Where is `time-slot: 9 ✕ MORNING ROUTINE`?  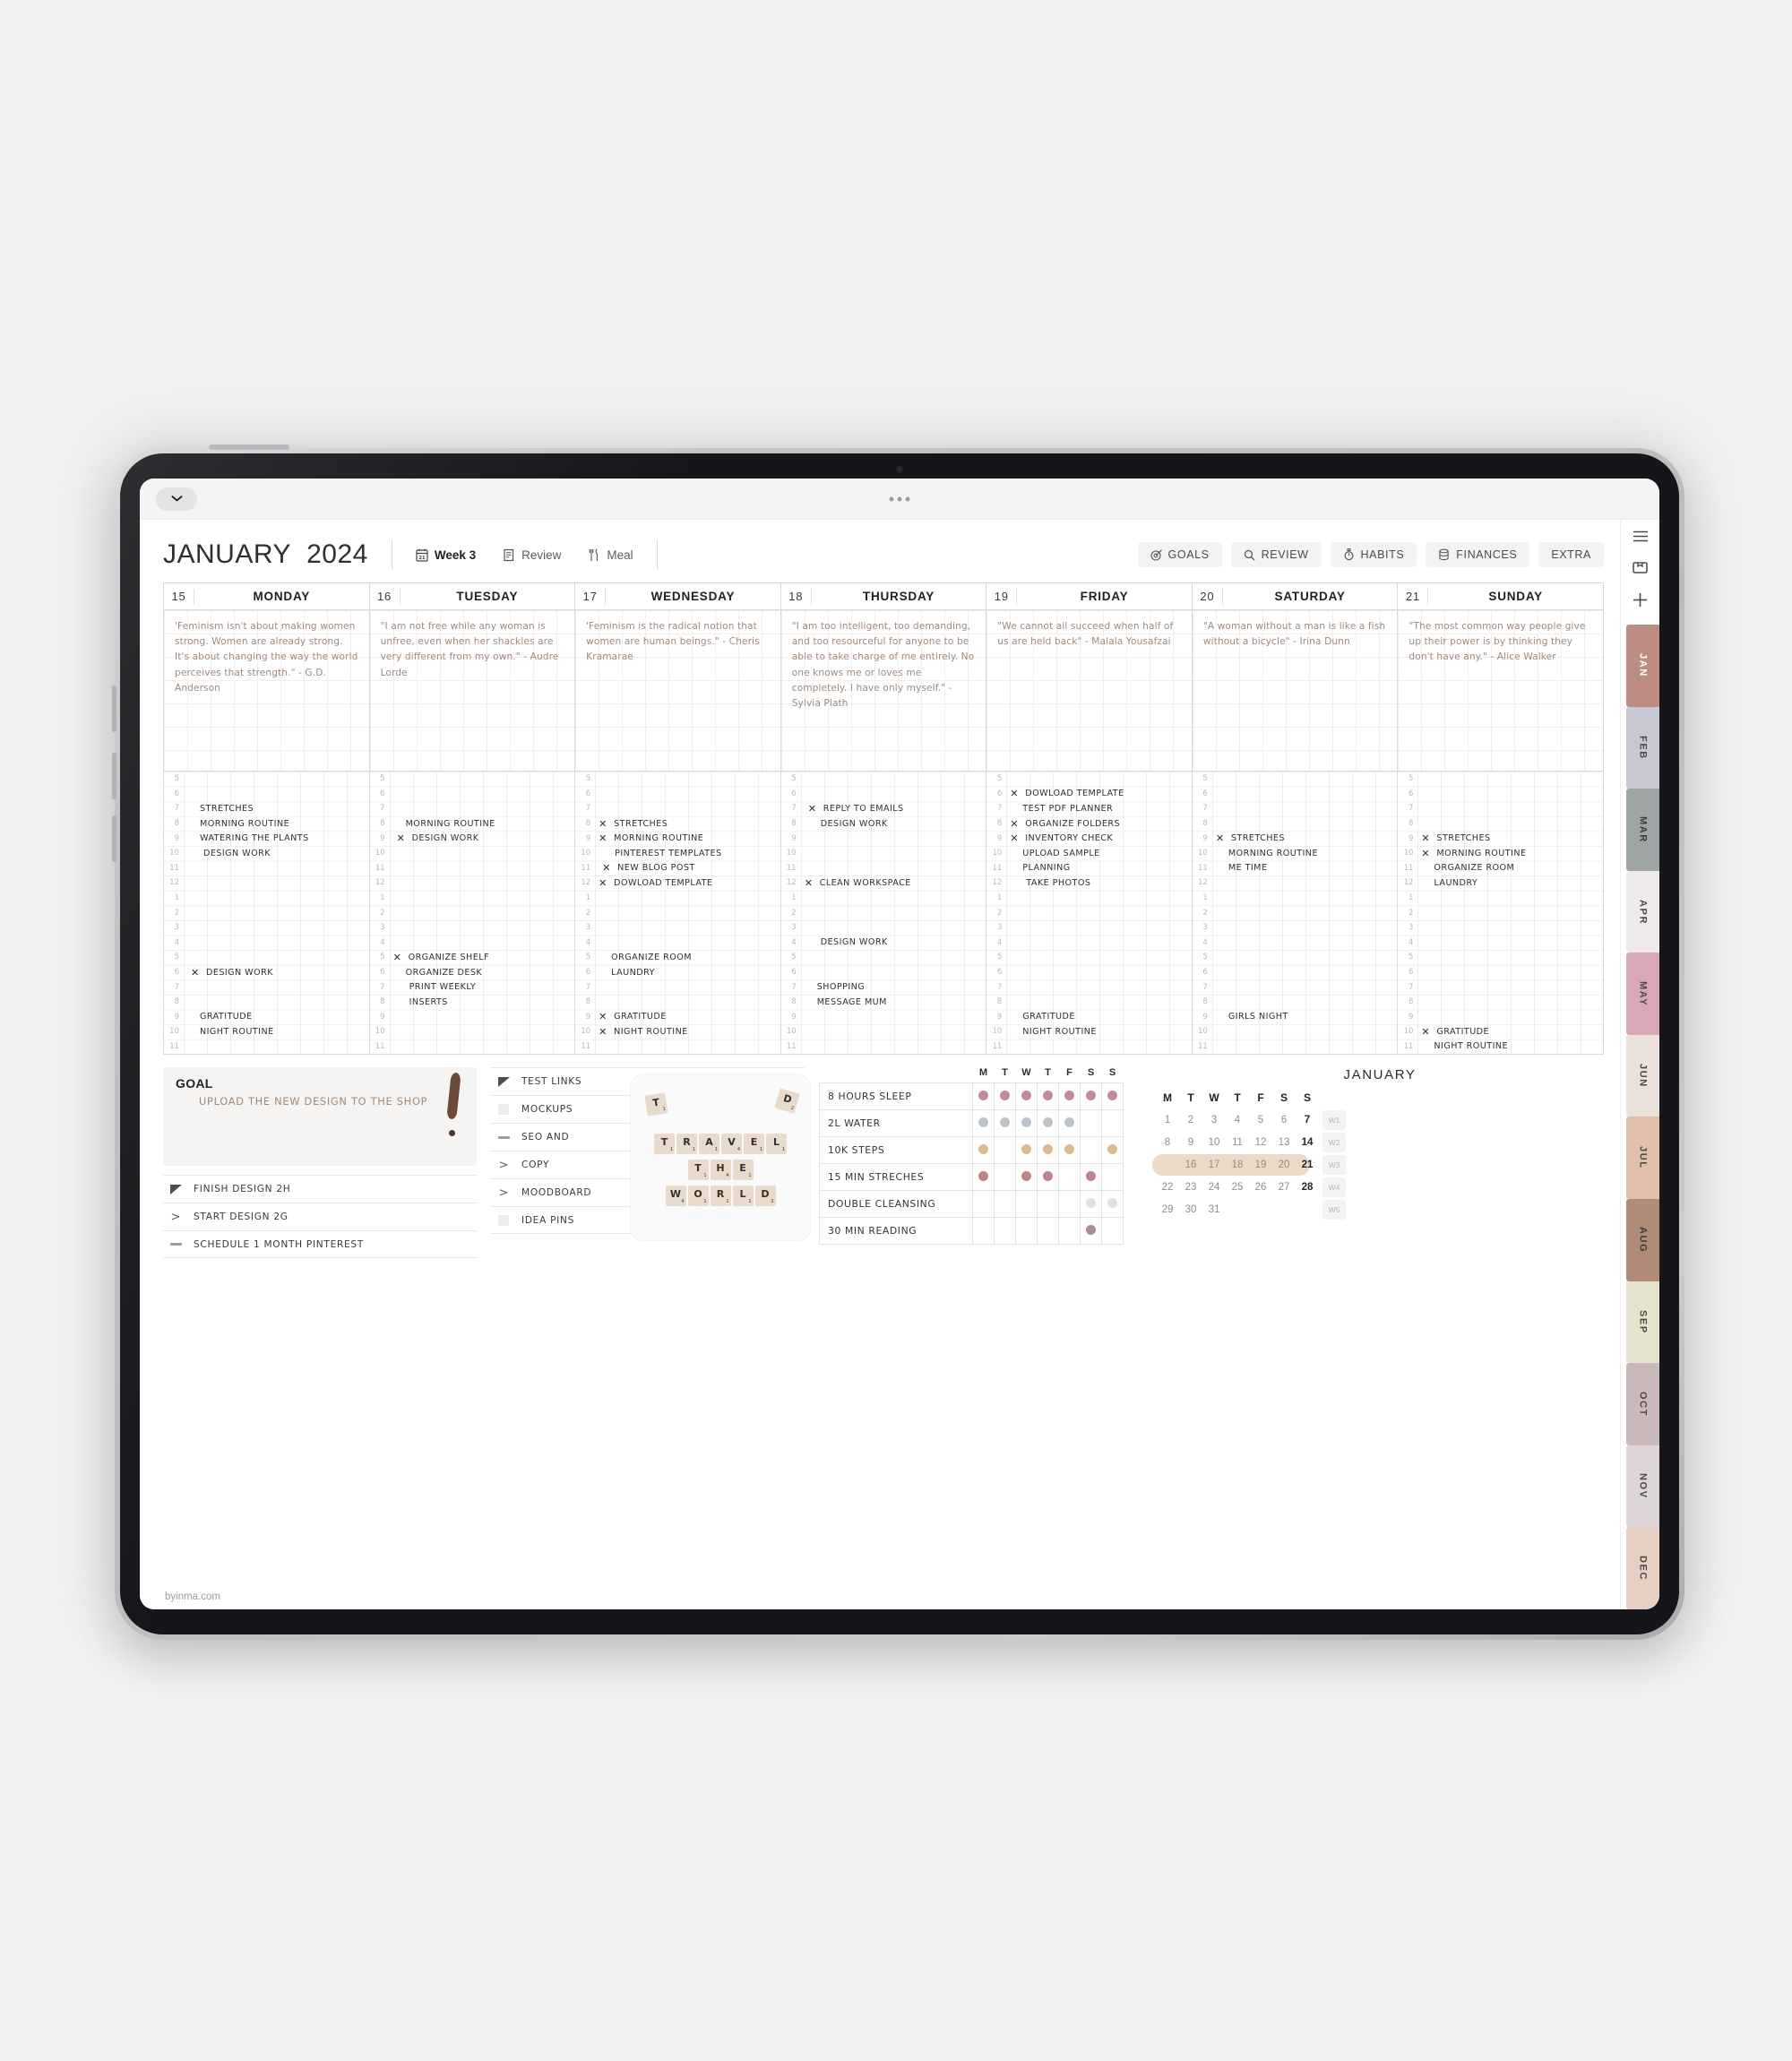 time-slot: 9 ✕ MORNING ROUTINE is located at coordinates (677, 838).